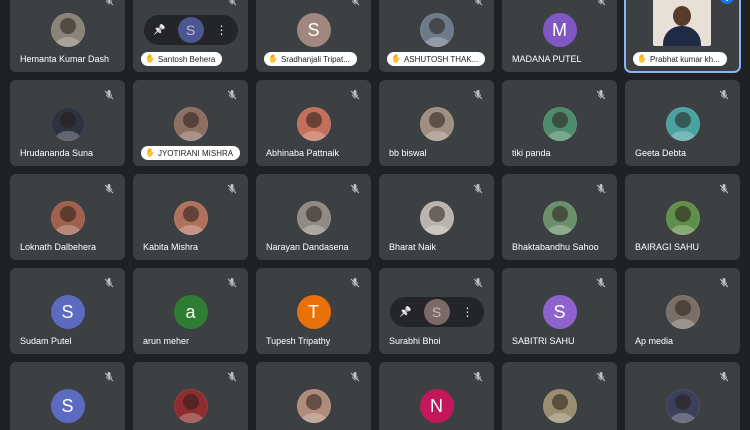 This screenshot has width=750, height=430. I want to click on participant-tile: Hrudananda Suna, so click(67, 123).